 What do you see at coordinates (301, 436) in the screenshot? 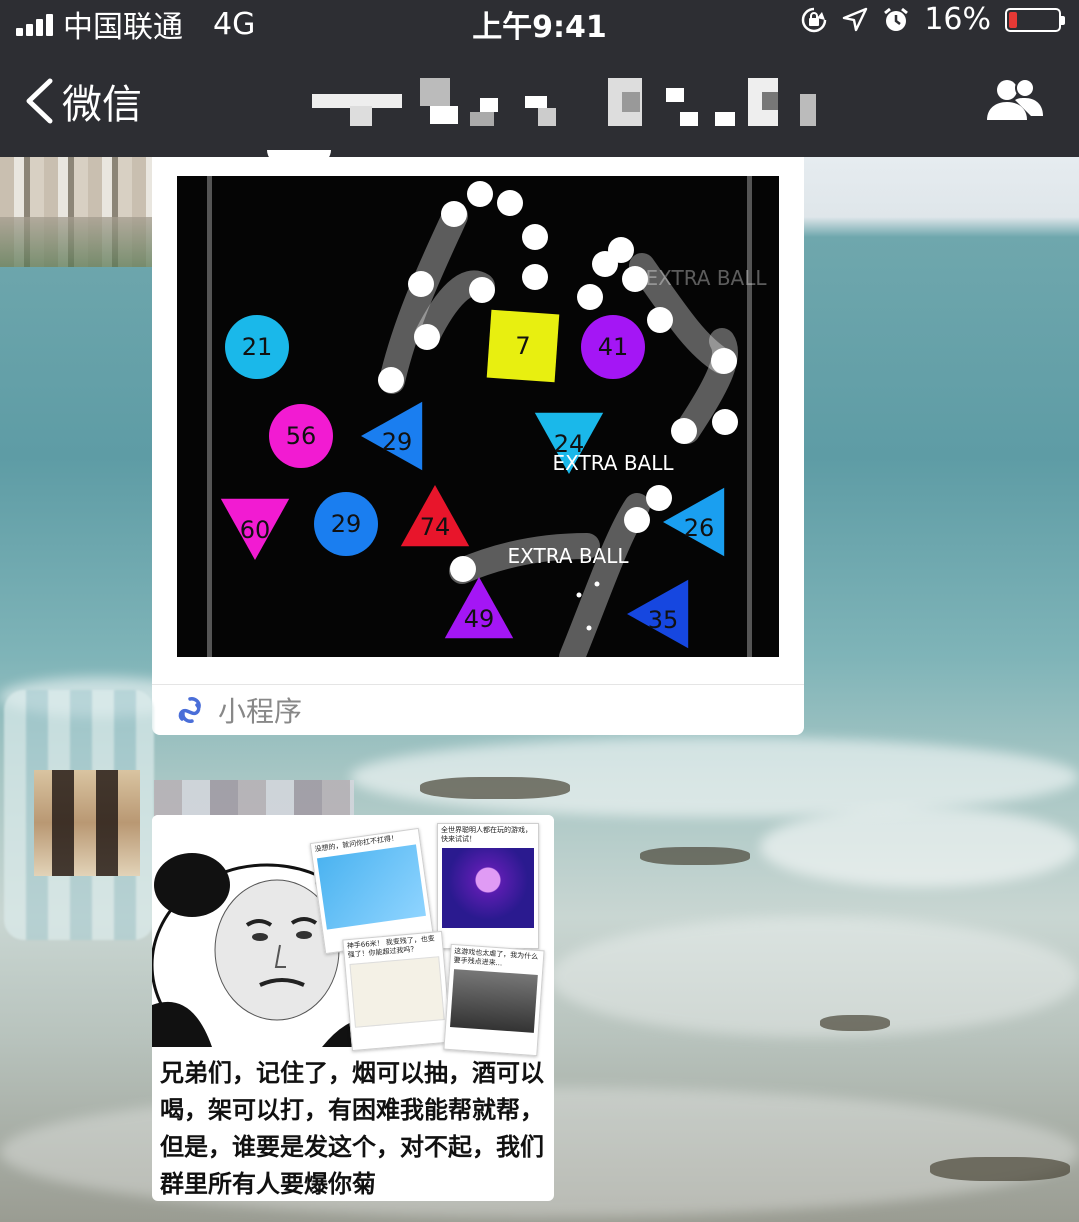
I see `block-number: 56` at bounding box center [301, 436].